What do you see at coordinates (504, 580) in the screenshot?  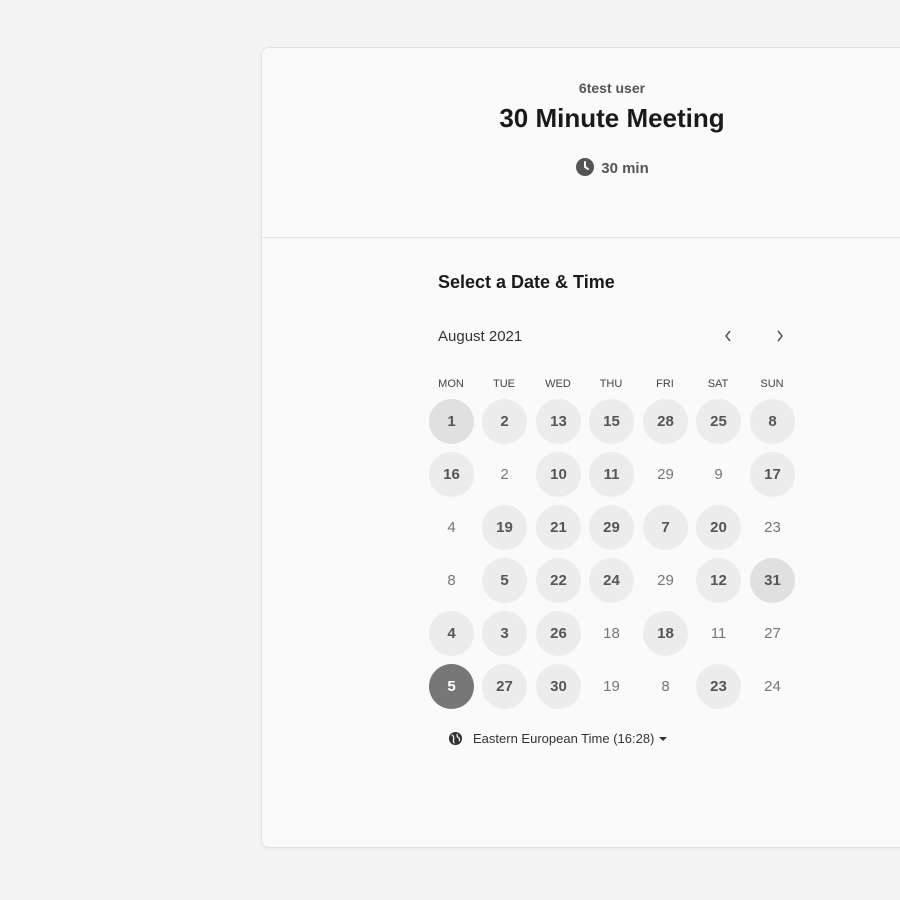 I see `calendar-day: 5` at bounding box center [504, 580].